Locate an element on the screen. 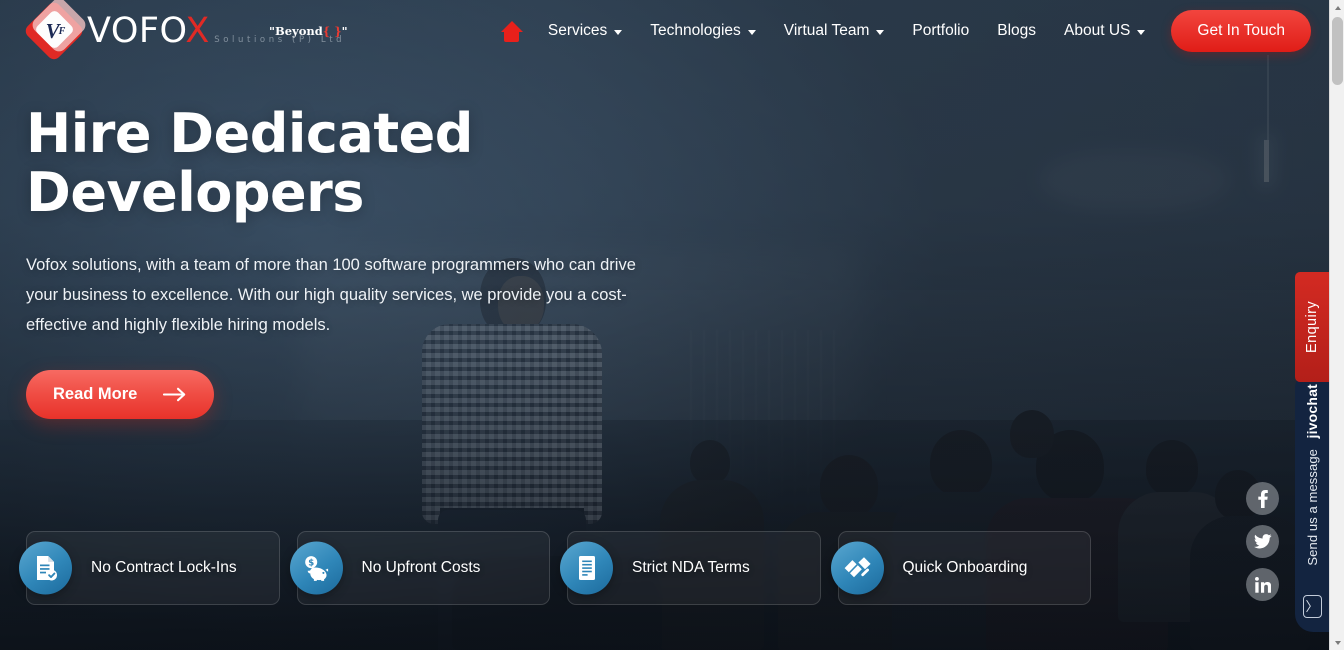 This screenshot has height=650, width=1344. logo-letter-v: VF is located at coordinates (55, 31).